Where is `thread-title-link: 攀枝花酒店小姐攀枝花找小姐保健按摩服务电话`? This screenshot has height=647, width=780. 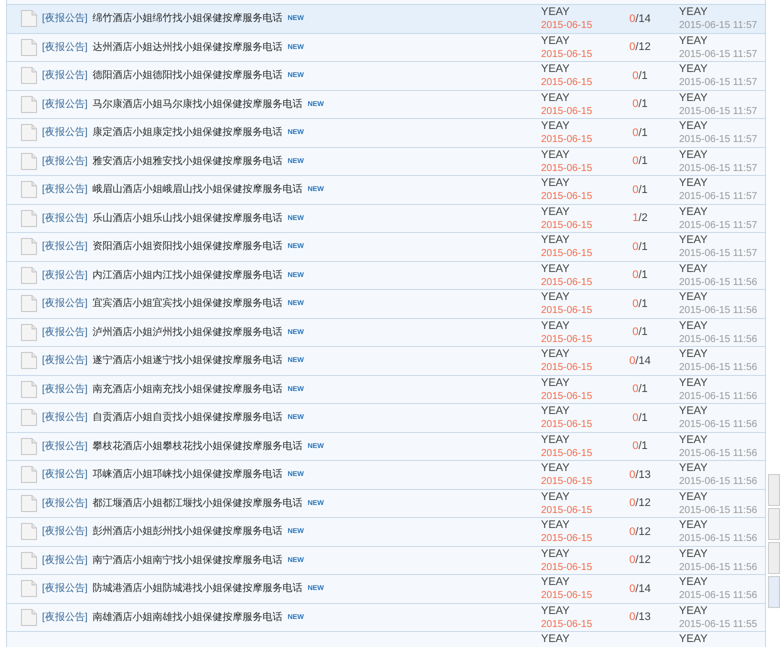 thread-title-link: 攀枝花酒店小姐攀枝花找小姐保健按摩服务电话 is located at coordinates (197, 446).